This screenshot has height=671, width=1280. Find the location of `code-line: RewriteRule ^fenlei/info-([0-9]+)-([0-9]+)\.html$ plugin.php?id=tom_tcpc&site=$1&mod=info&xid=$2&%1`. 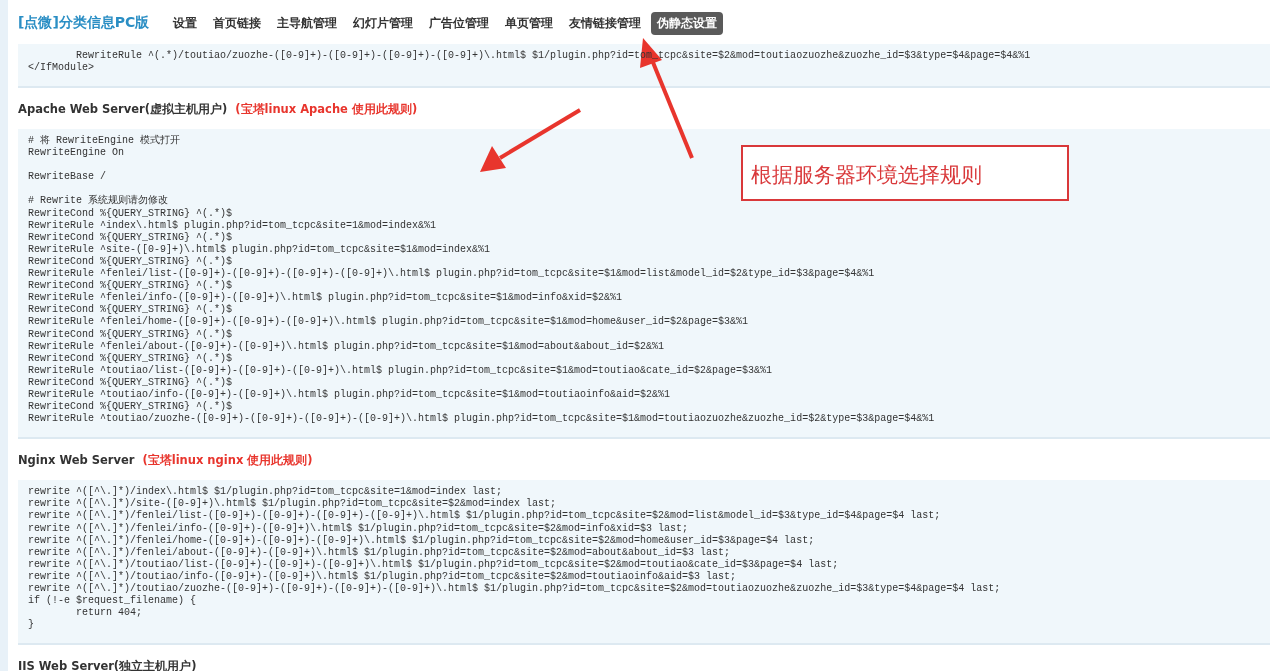

code-line: RewriteRule ^fenlei/info-([0-9]+)-([0-9]+)\.html$ plugin.php?id=tom_tcpc&site=$1&mod=info&xid=$2&%1 is located at coordinates (325, 298).